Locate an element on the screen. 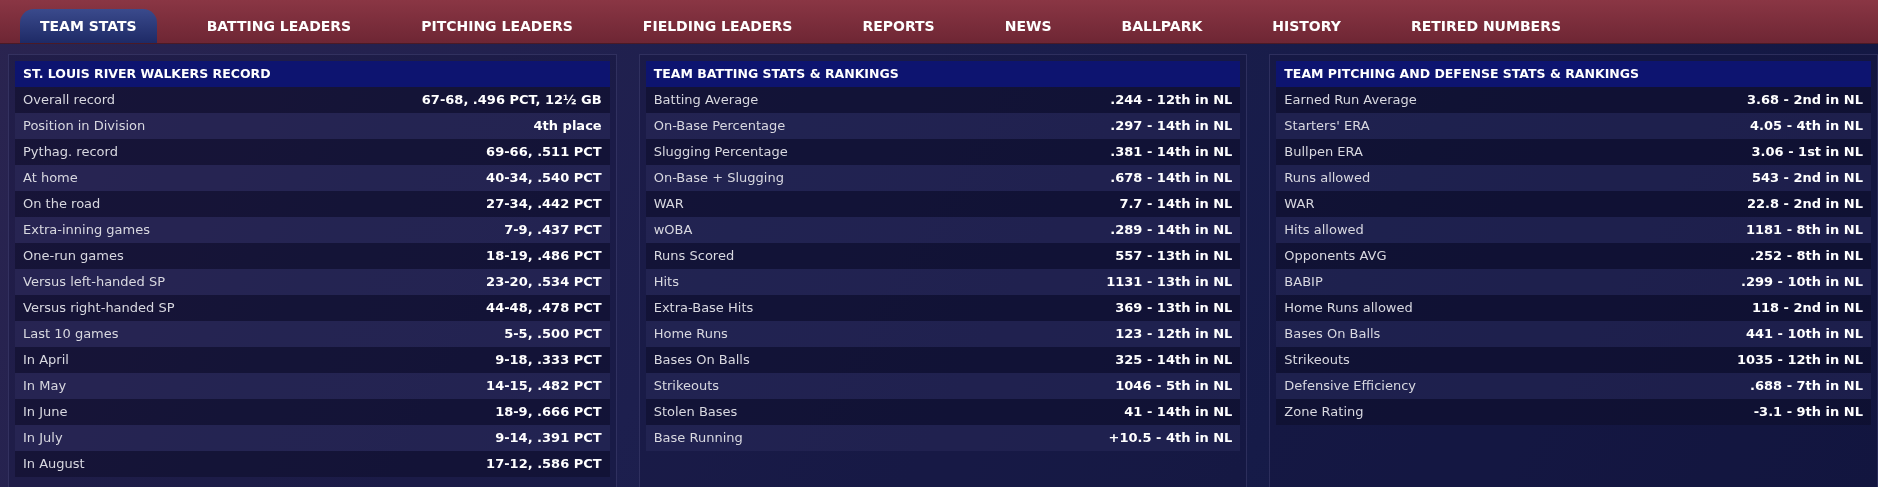 The image size is (1878, 487). stat-value: .297 - 14th in NL is located at coordinates (1171, 126).